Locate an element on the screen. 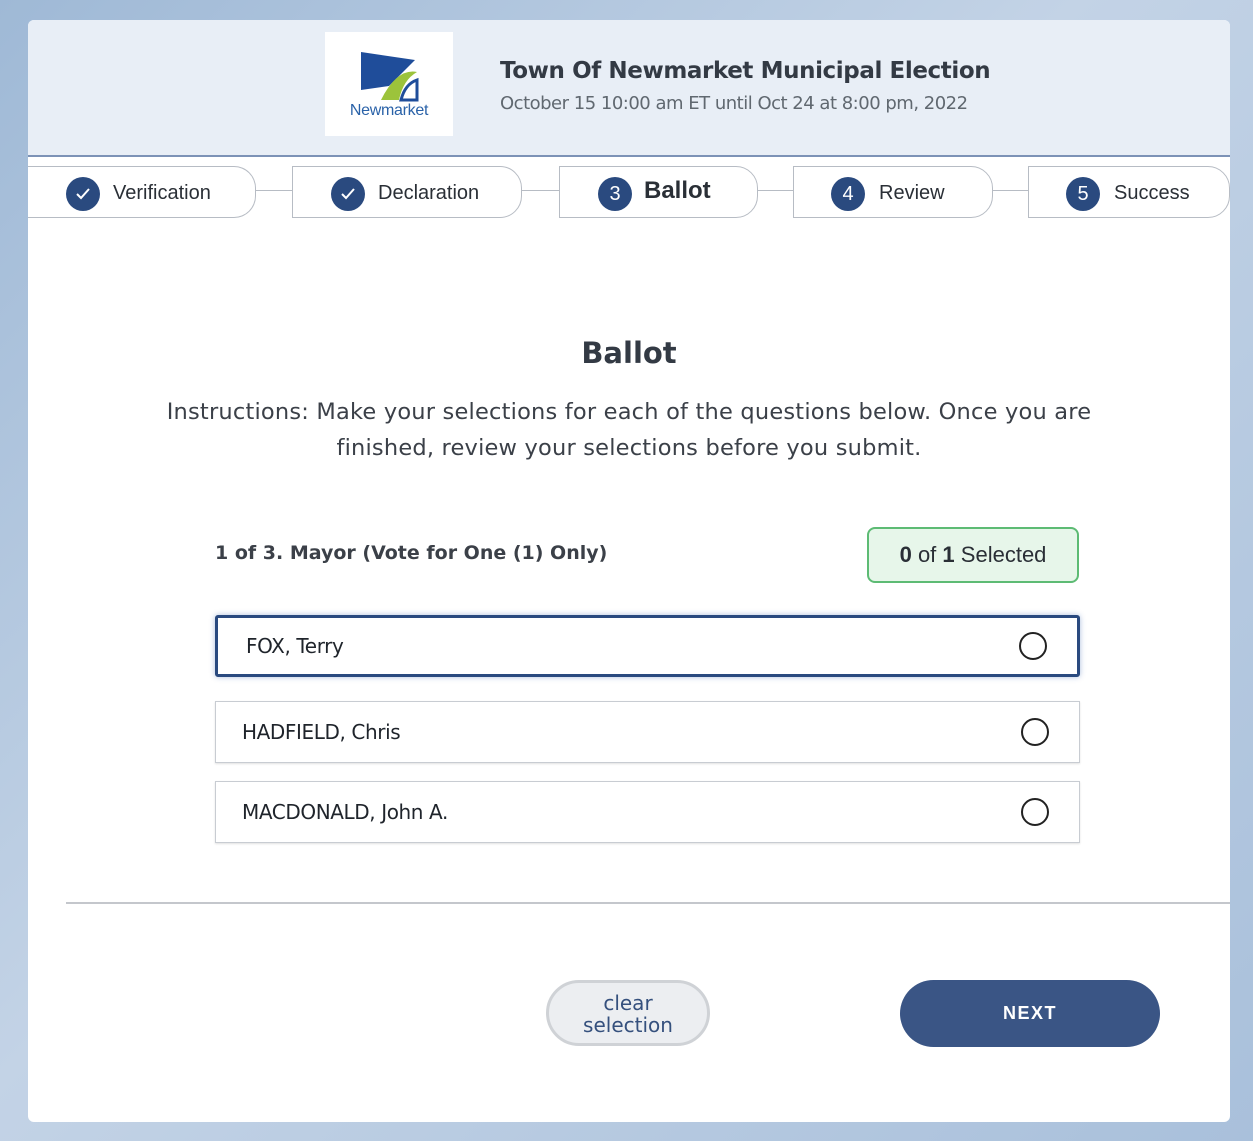  candidate-option: MACDONALD, John A. is located at coordinates (647, 812).